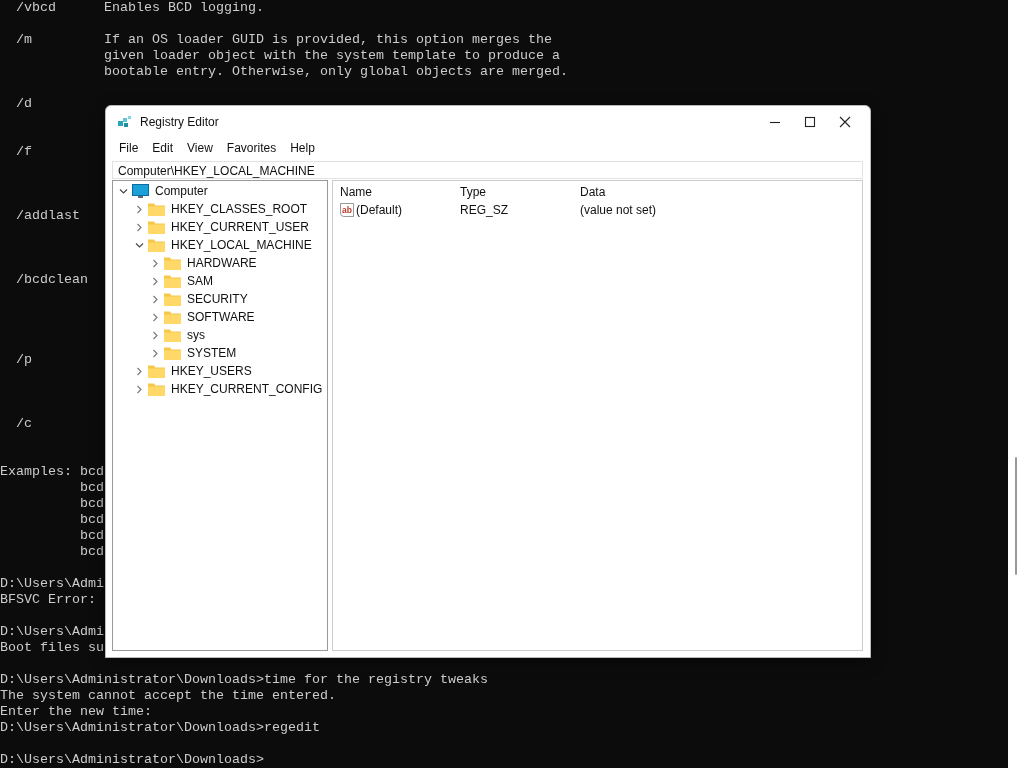 The width and height of the screenshot is (1024, 768). I want to click on value-name: (Default), so click(379, 210).